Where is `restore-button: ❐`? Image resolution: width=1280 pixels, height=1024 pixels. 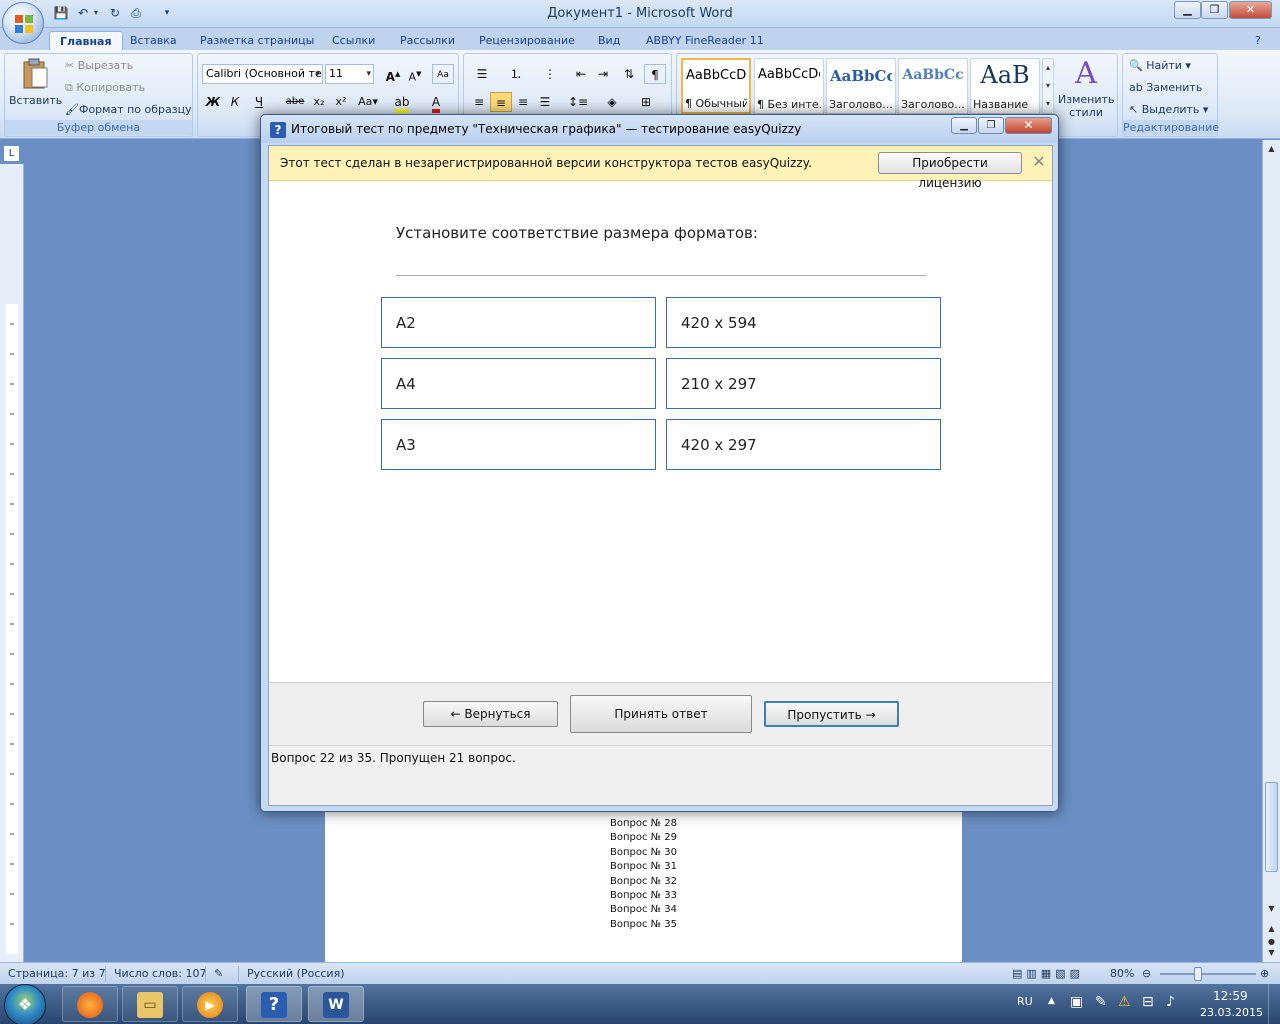 restore-button: ❐ is located at coordinates (1214, 10).